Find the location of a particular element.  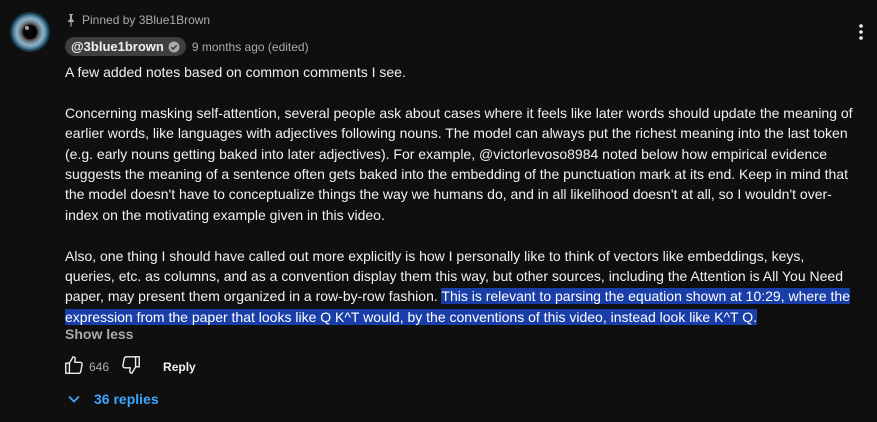

thumbs-up-icon is located at coordinates (74, 367).